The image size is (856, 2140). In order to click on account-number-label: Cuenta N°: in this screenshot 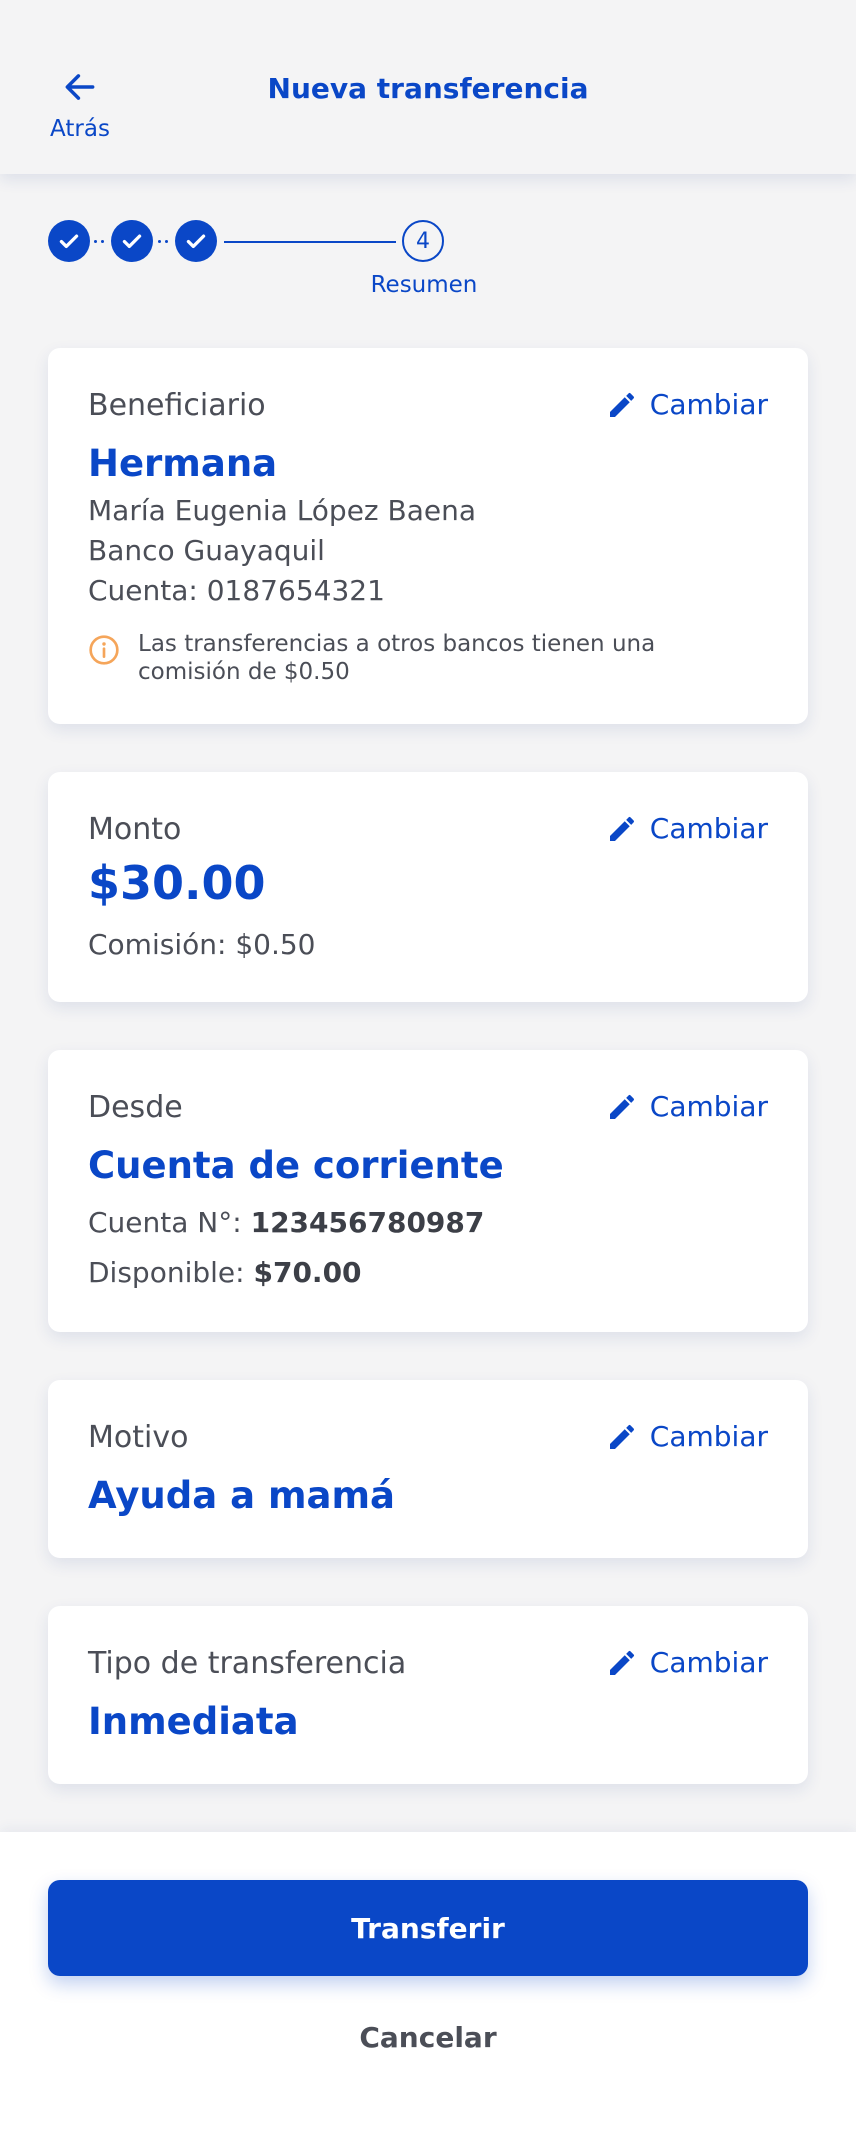, I will do `click(165, 1222)`.